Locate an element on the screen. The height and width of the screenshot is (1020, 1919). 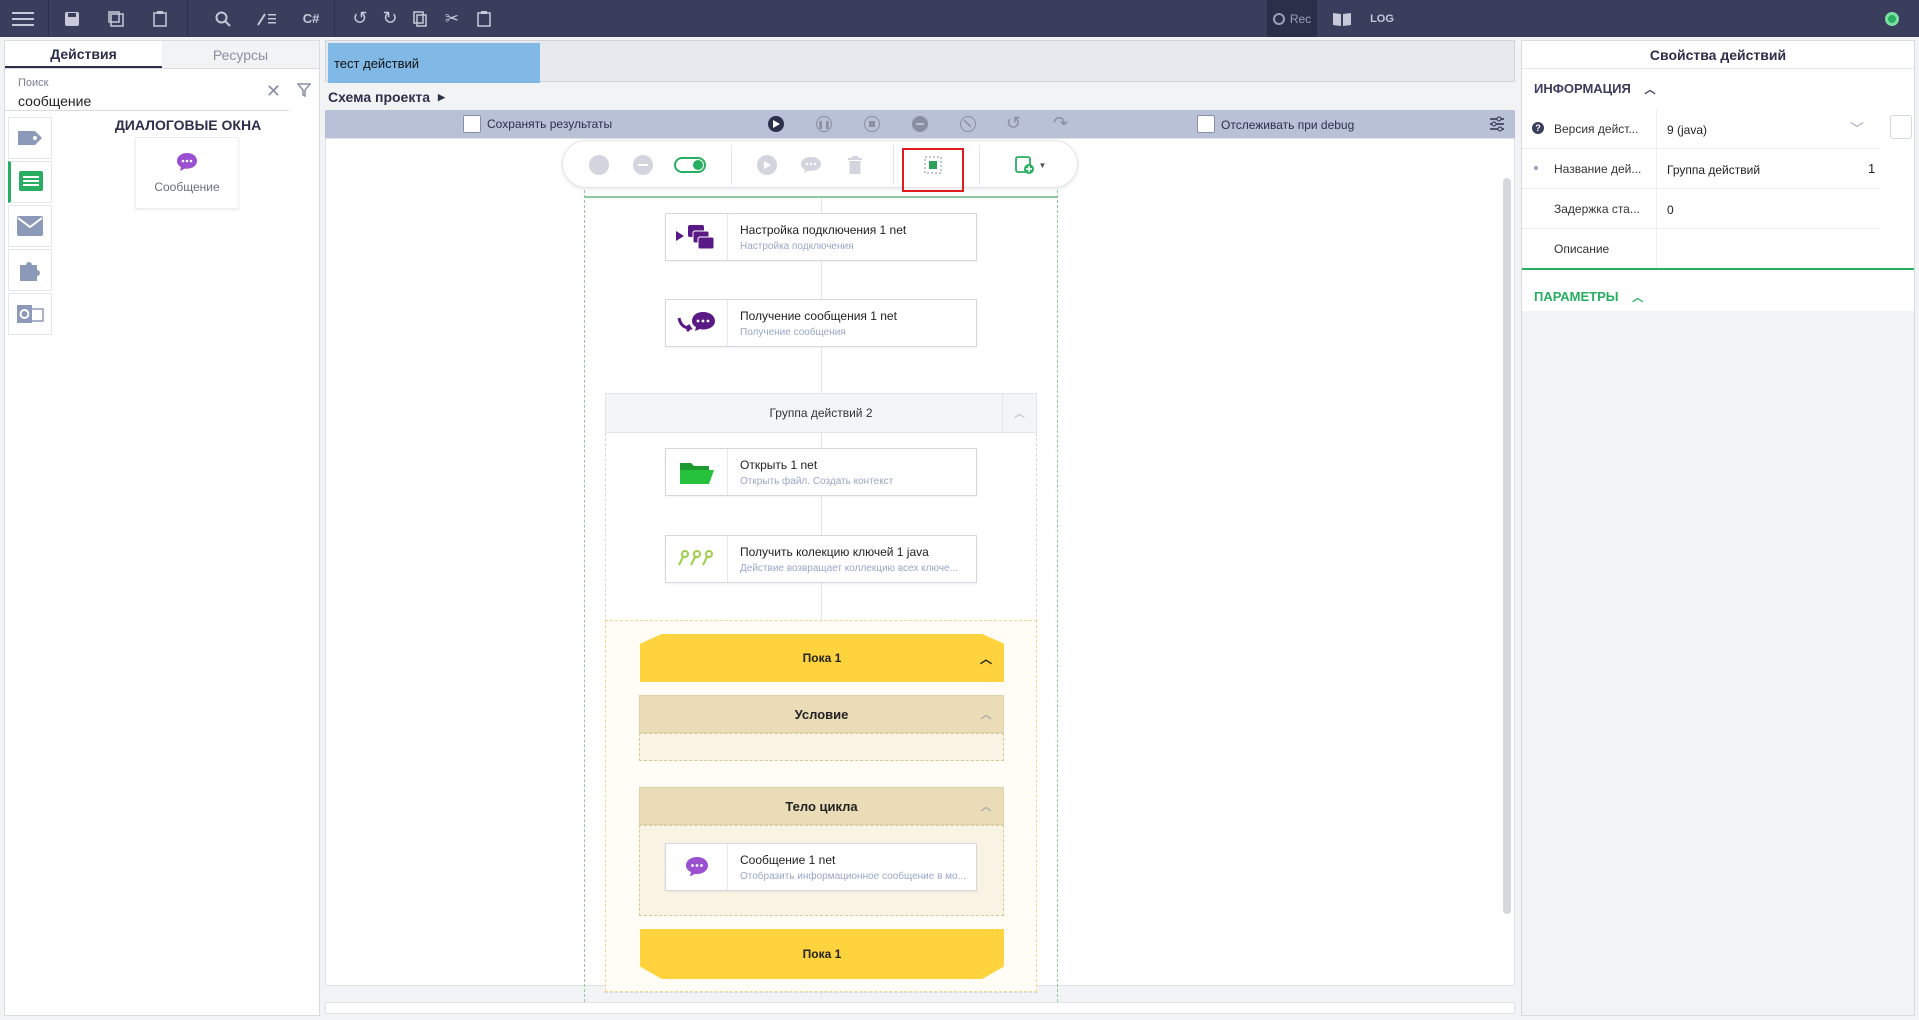
condition-header: Условие ︿ is located at coordinates (821, 714).